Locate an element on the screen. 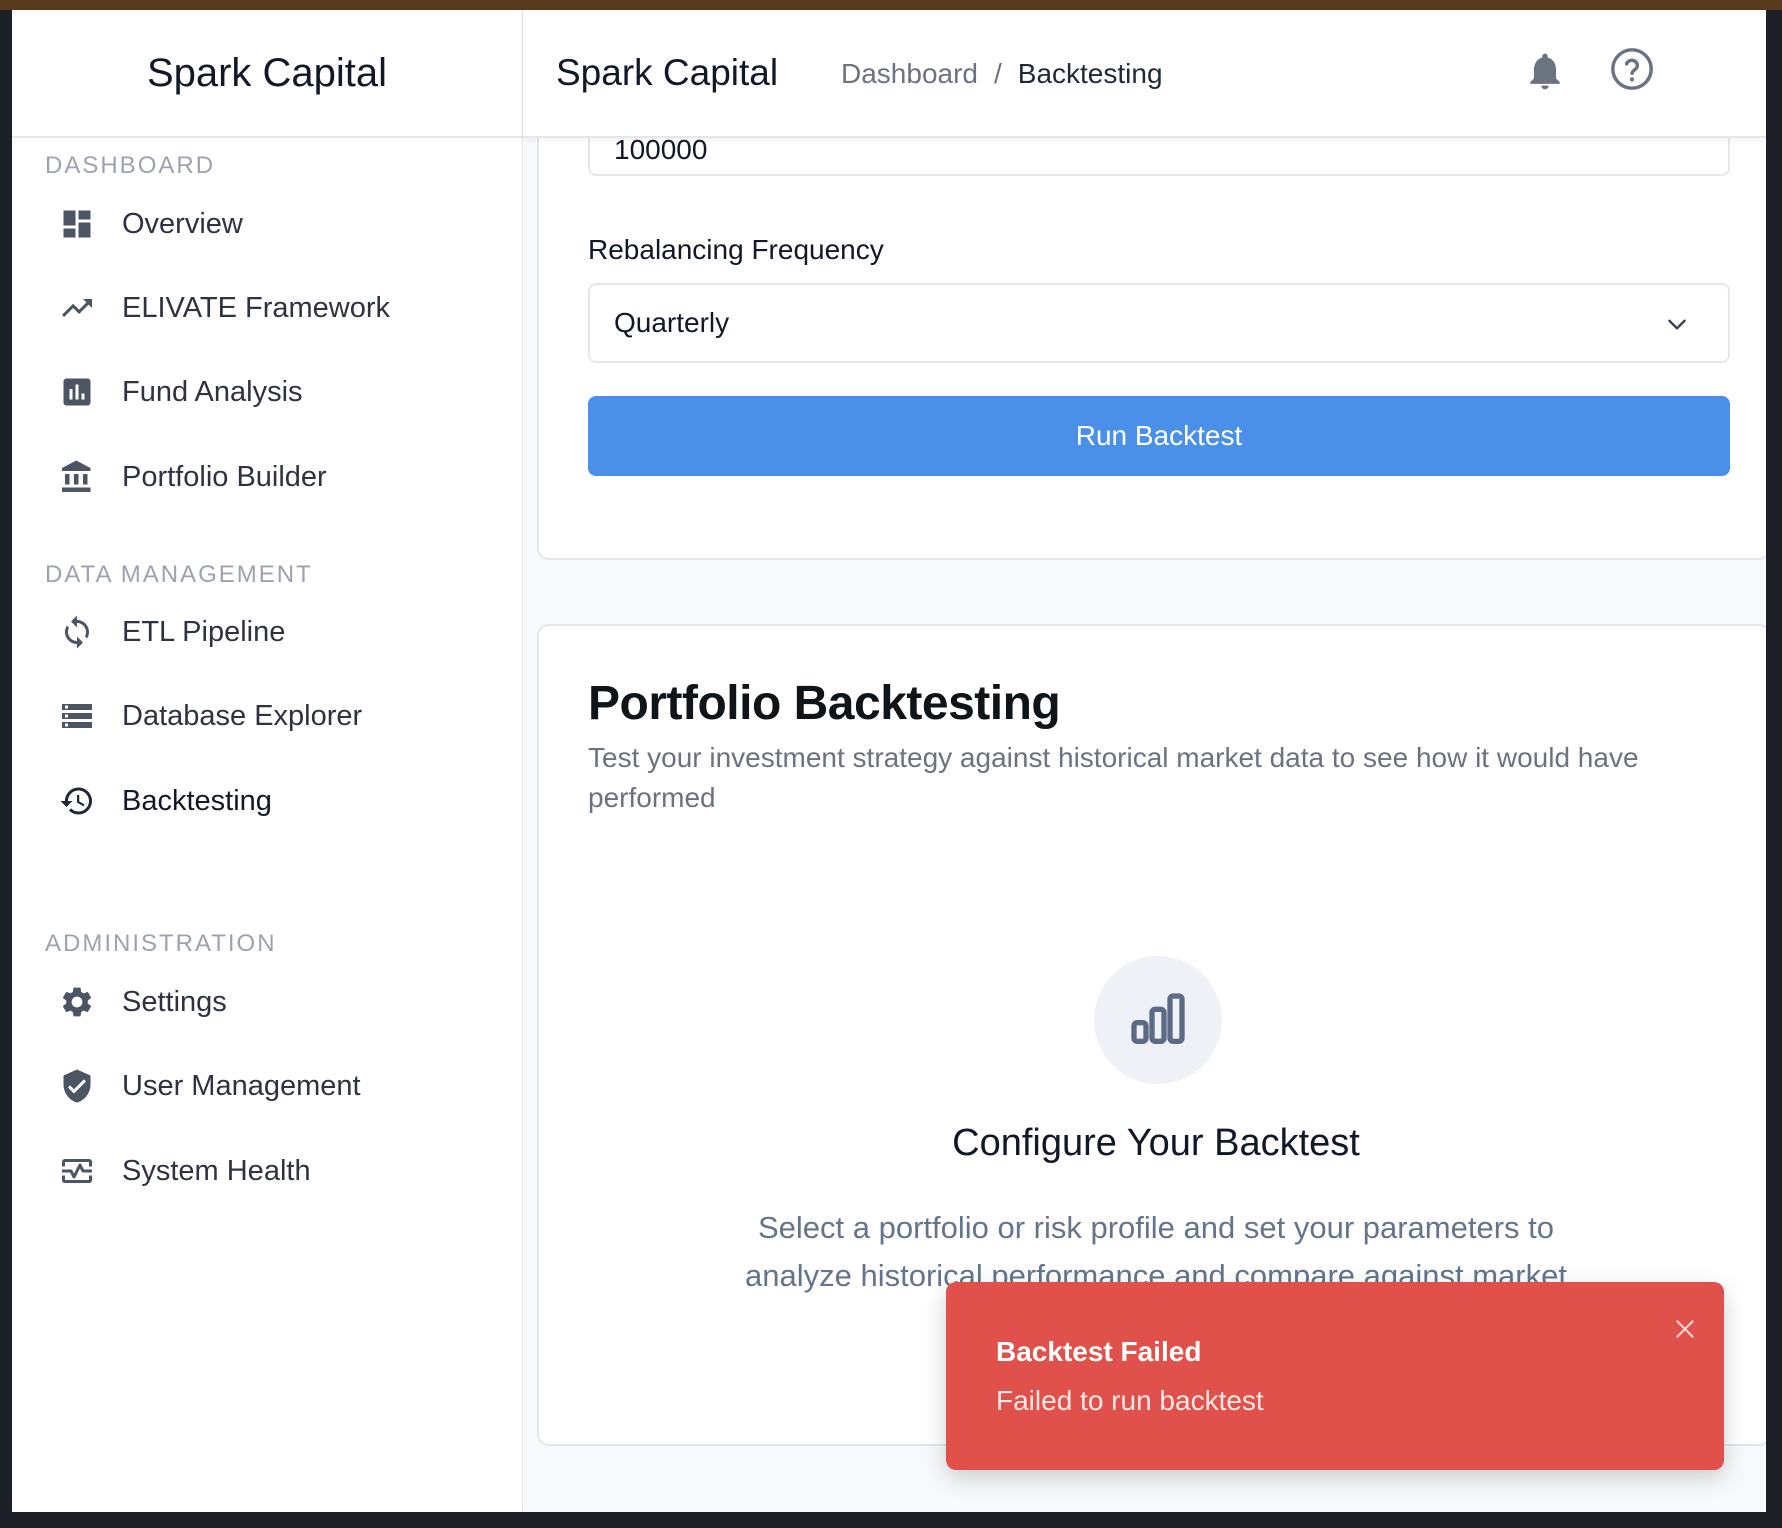 Image resolution: width=1782 pixels, height=1528 pixels. breadcrumb-dashboard: Dashboard is located at coordinates (909, 74).